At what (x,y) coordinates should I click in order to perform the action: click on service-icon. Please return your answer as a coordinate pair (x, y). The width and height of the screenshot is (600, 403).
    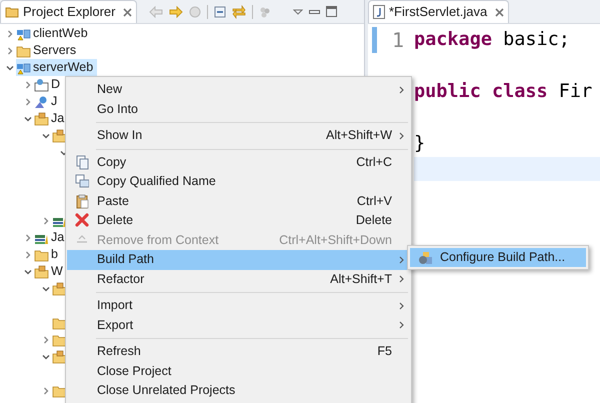
    Looking at the image, I should click on (41, 101).